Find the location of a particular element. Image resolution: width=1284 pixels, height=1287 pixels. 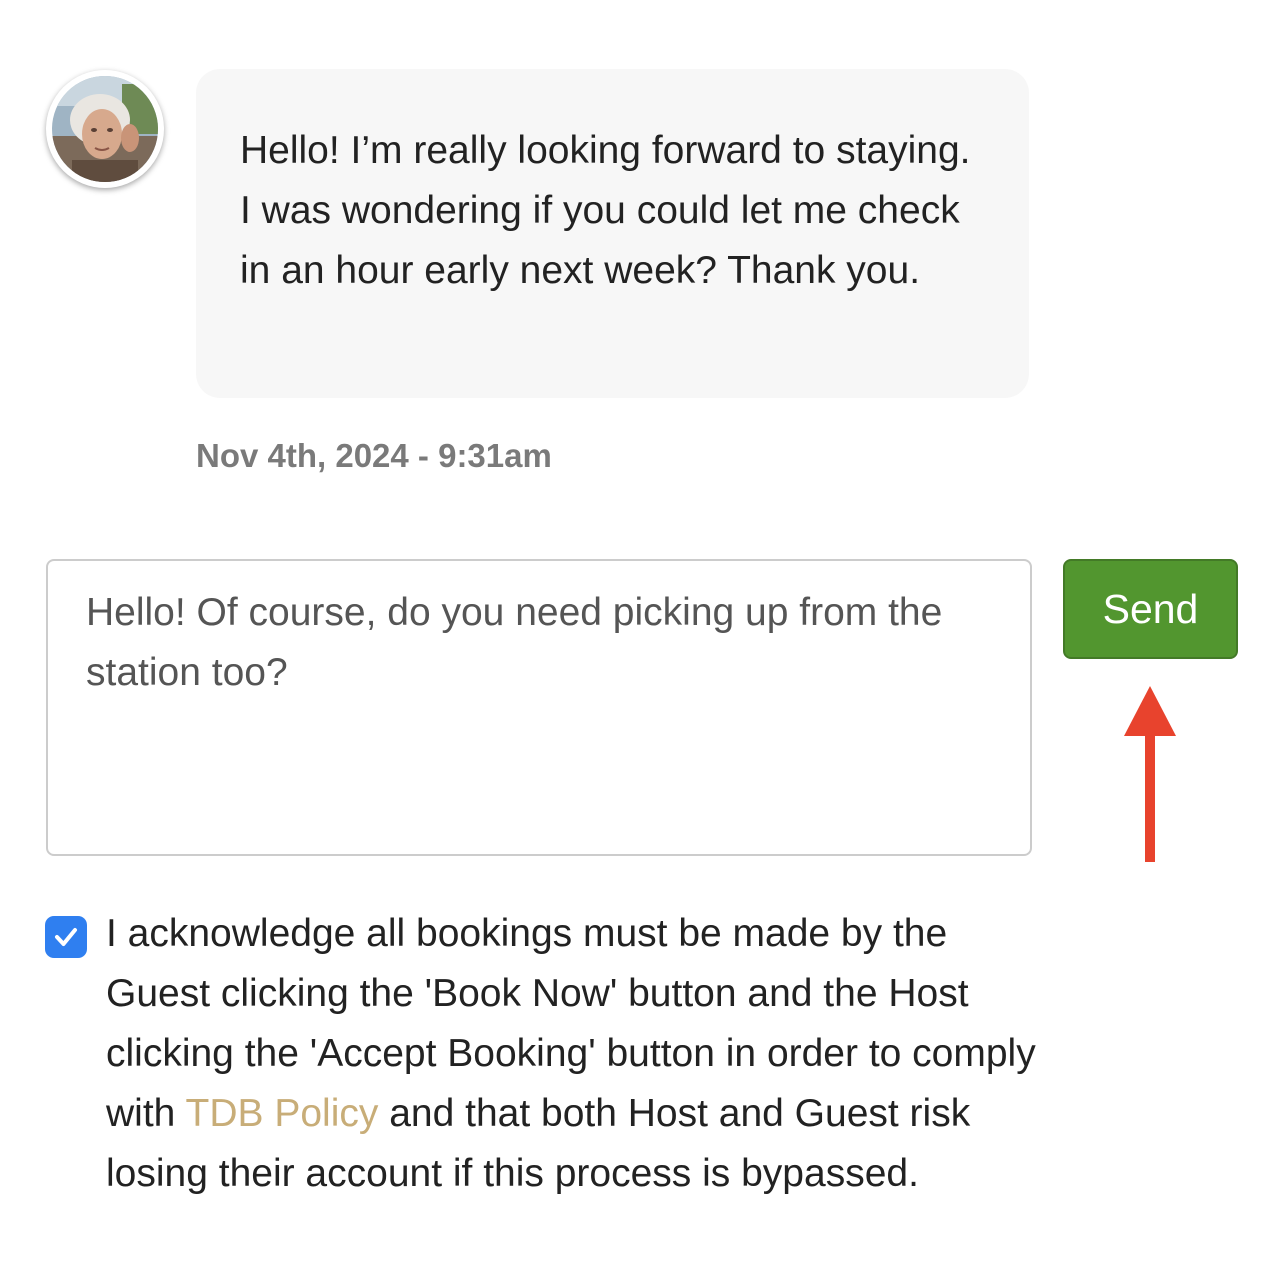

acknowledge-checkbox is located at coordinates (66, 937).